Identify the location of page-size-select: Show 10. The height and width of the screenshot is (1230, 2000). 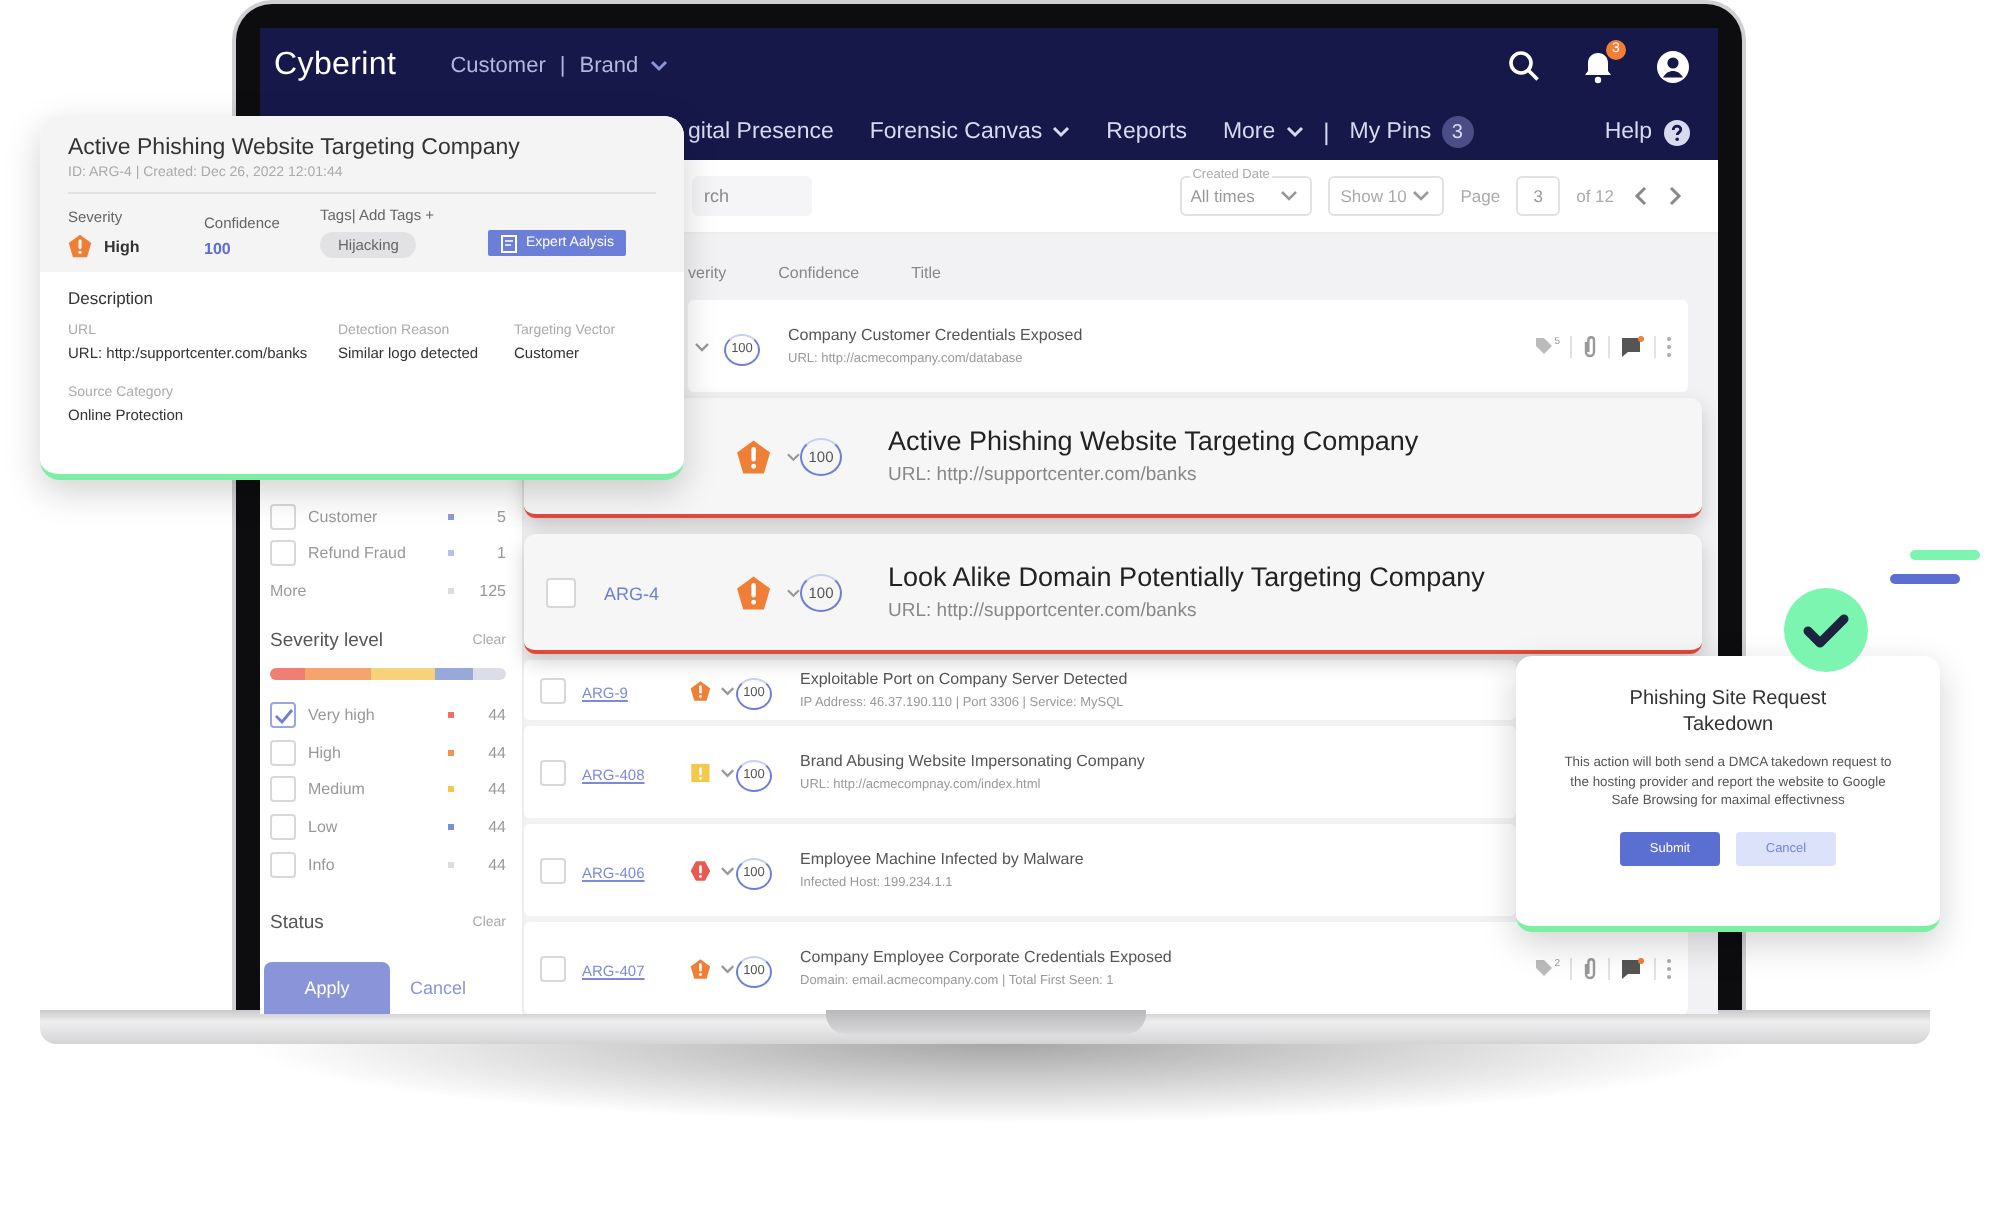
(1386, 196).